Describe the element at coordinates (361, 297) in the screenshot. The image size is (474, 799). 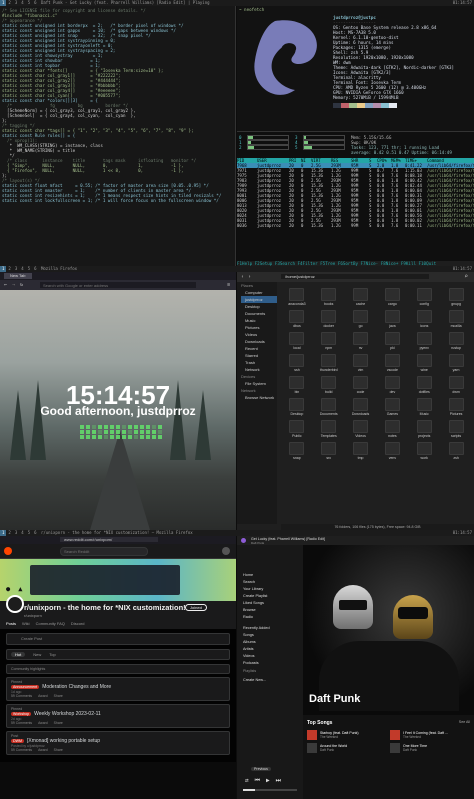
I see `folder-item: cache` at that location.